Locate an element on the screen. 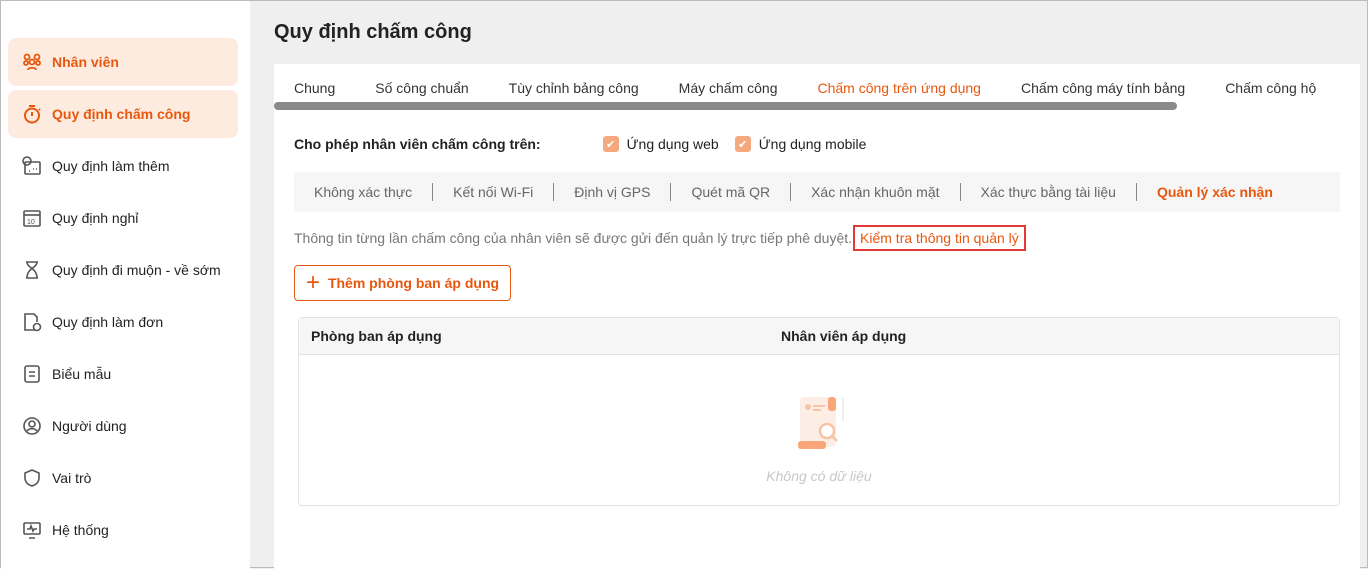 The image size is (1368, 569). column-header-employee: Nhân viên áp dụng is located at coordinates (844, 336).